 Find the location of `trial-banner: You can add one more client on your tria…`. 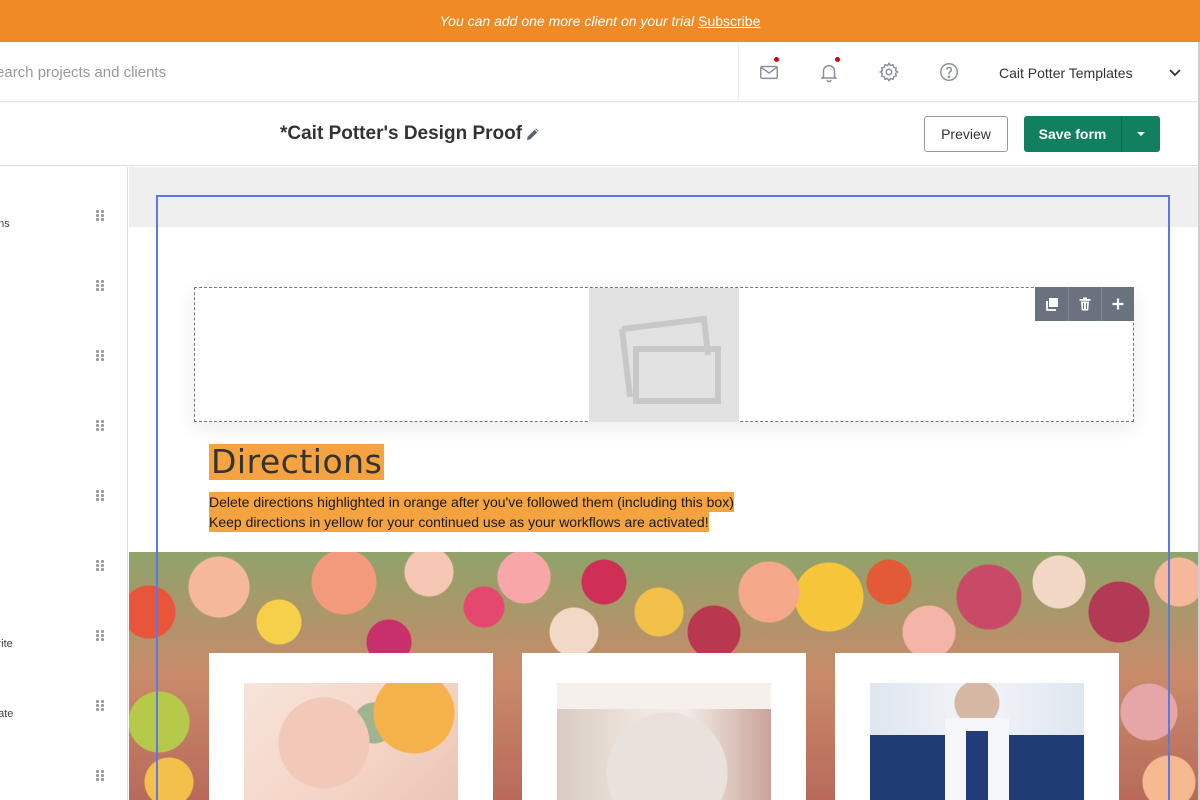

trial-banner: You can add one more client on your tria… is located at coordinates (600, 21).